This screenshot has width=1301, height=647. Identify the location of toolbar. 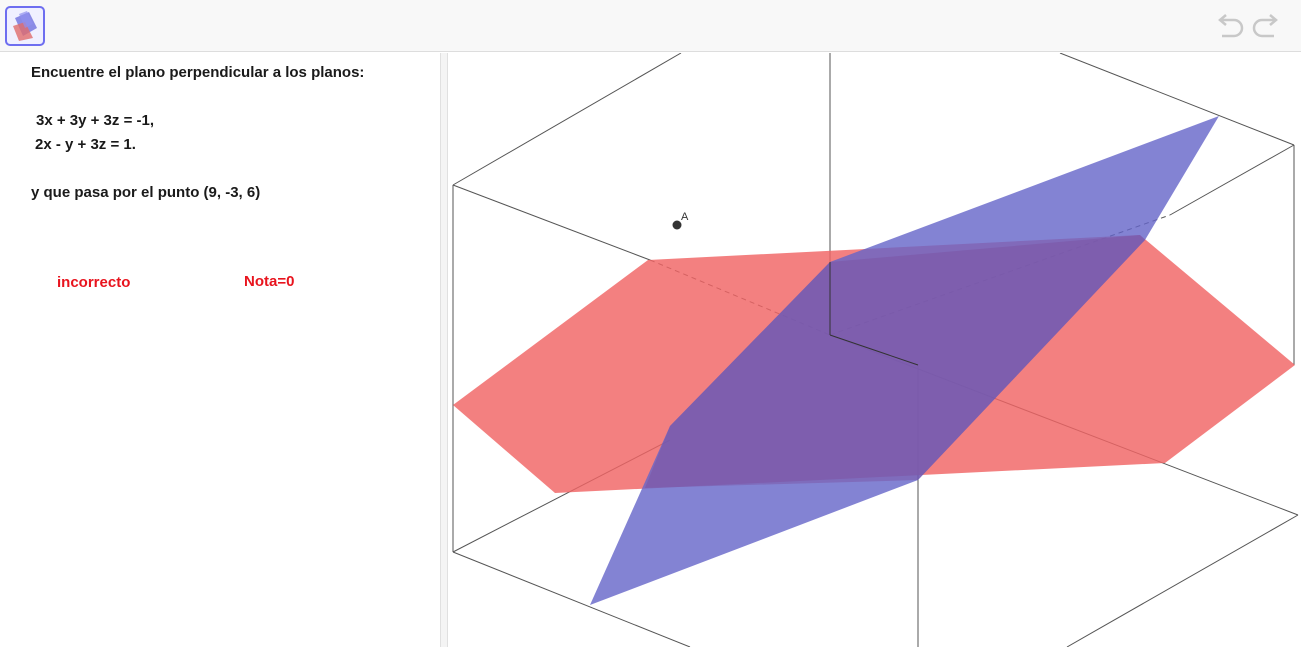
(650, 26).